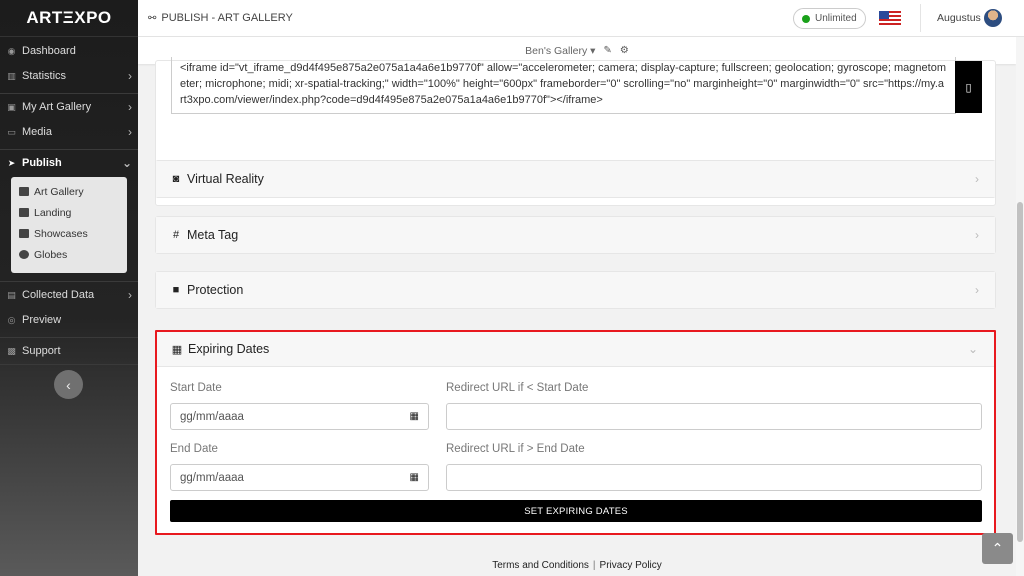 This screenshot has height=576, width=1024. Describe the element at coordinates (57, 106) in the screenshot. I see `sidebar-item-label: My Art Gallery` at that location.